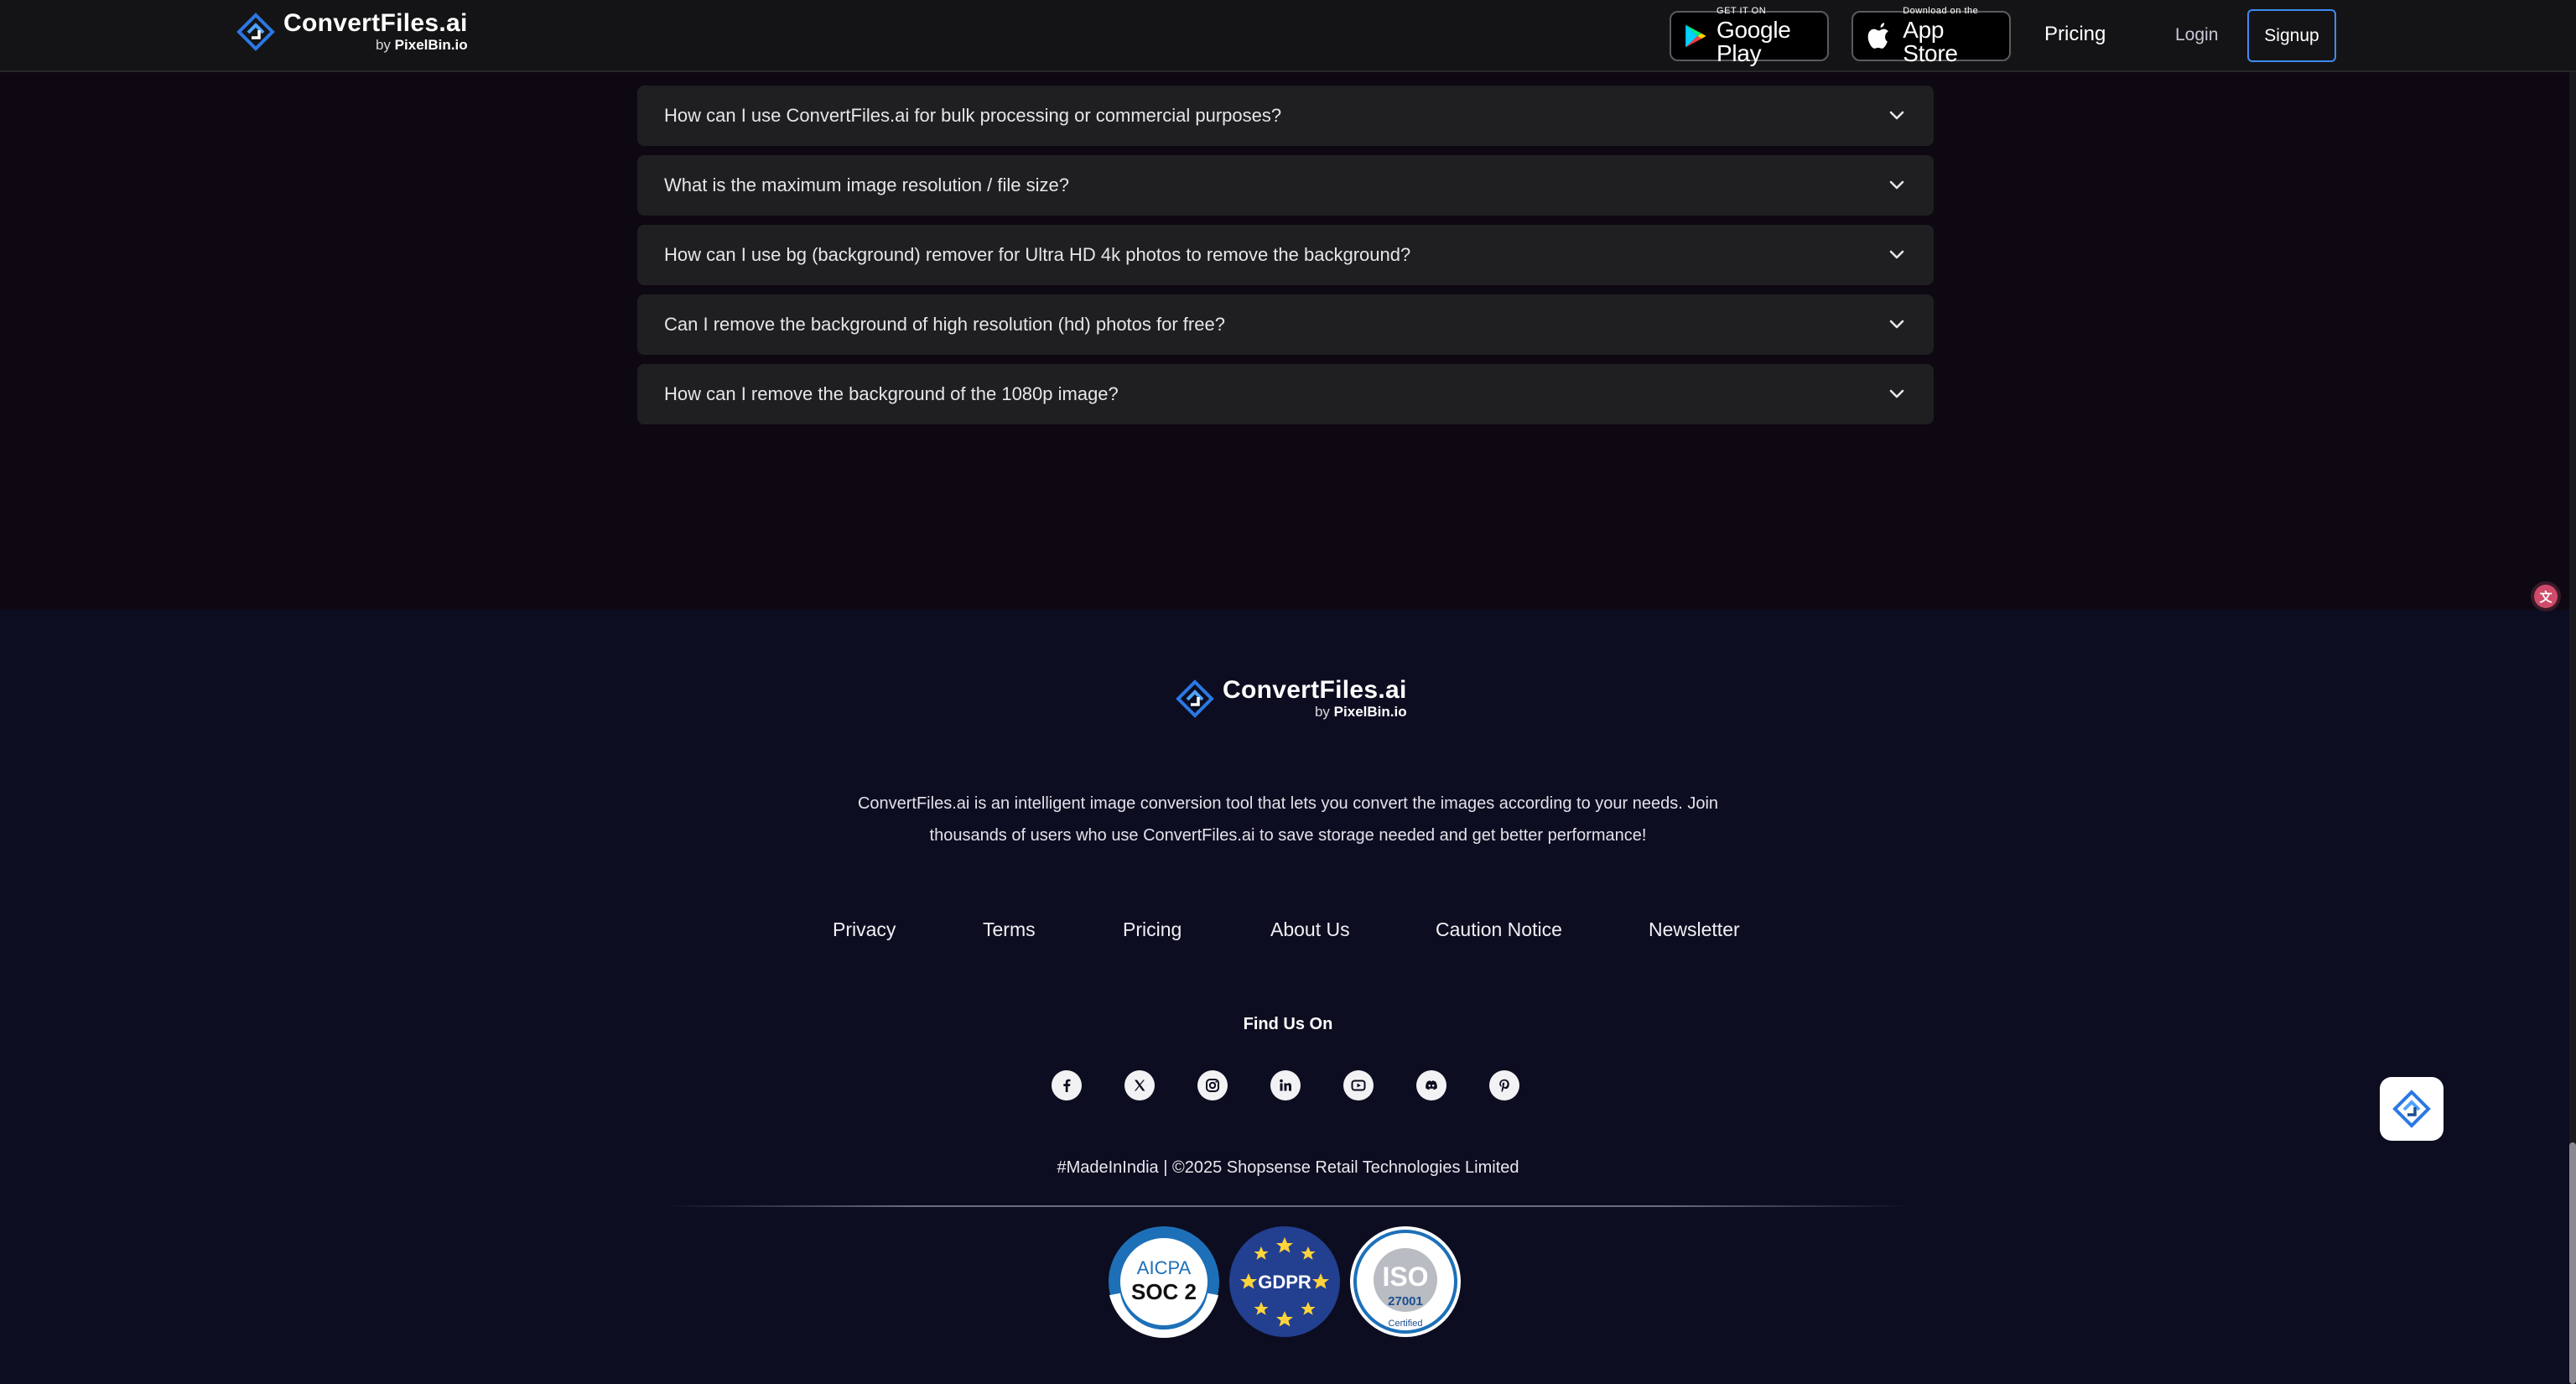 The height and width of the screenshot is (1384, 2576). I want to click on footer-link-about-us: About Us, so click(1310, 929).